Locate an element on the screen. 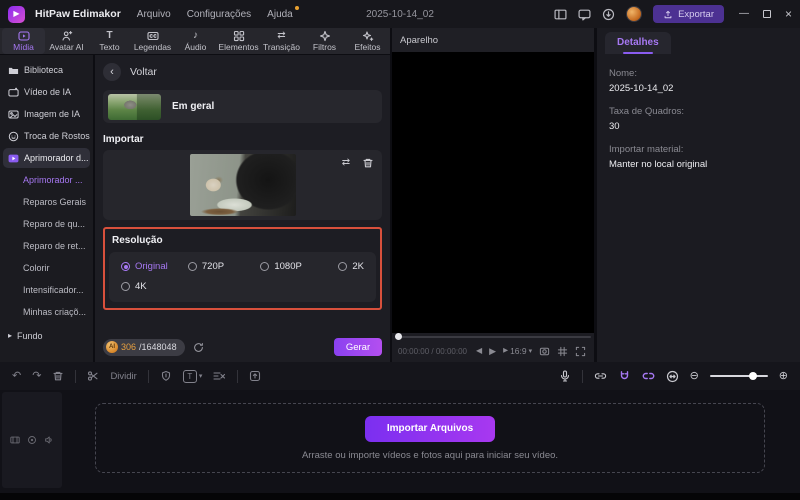  fit-timeline-icon is located at coordinates (672, 376).